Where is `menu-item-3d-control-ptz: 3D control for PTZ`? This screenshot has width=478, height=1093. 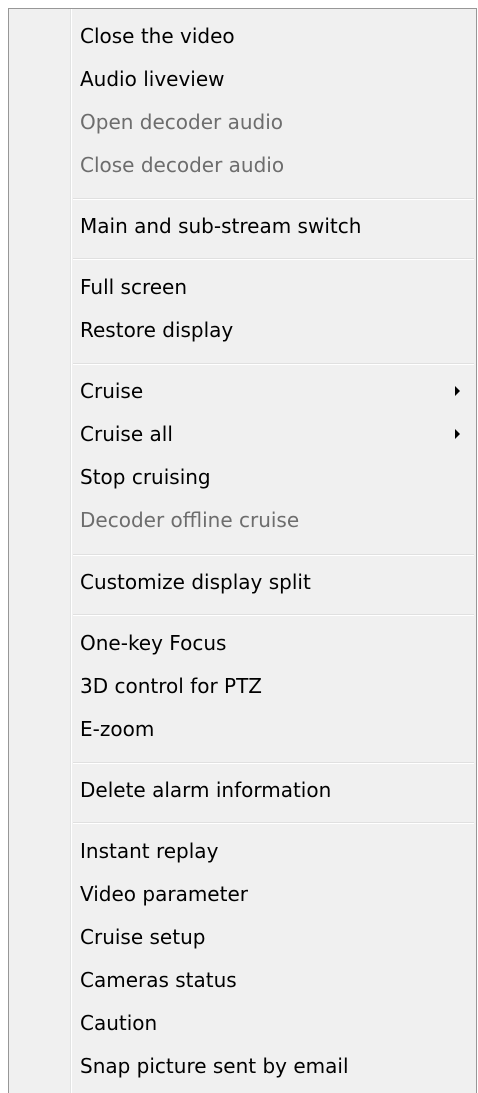
menu-item-3d-control-ptz: 3D control for PTZ is located at coordinates (242, 686).